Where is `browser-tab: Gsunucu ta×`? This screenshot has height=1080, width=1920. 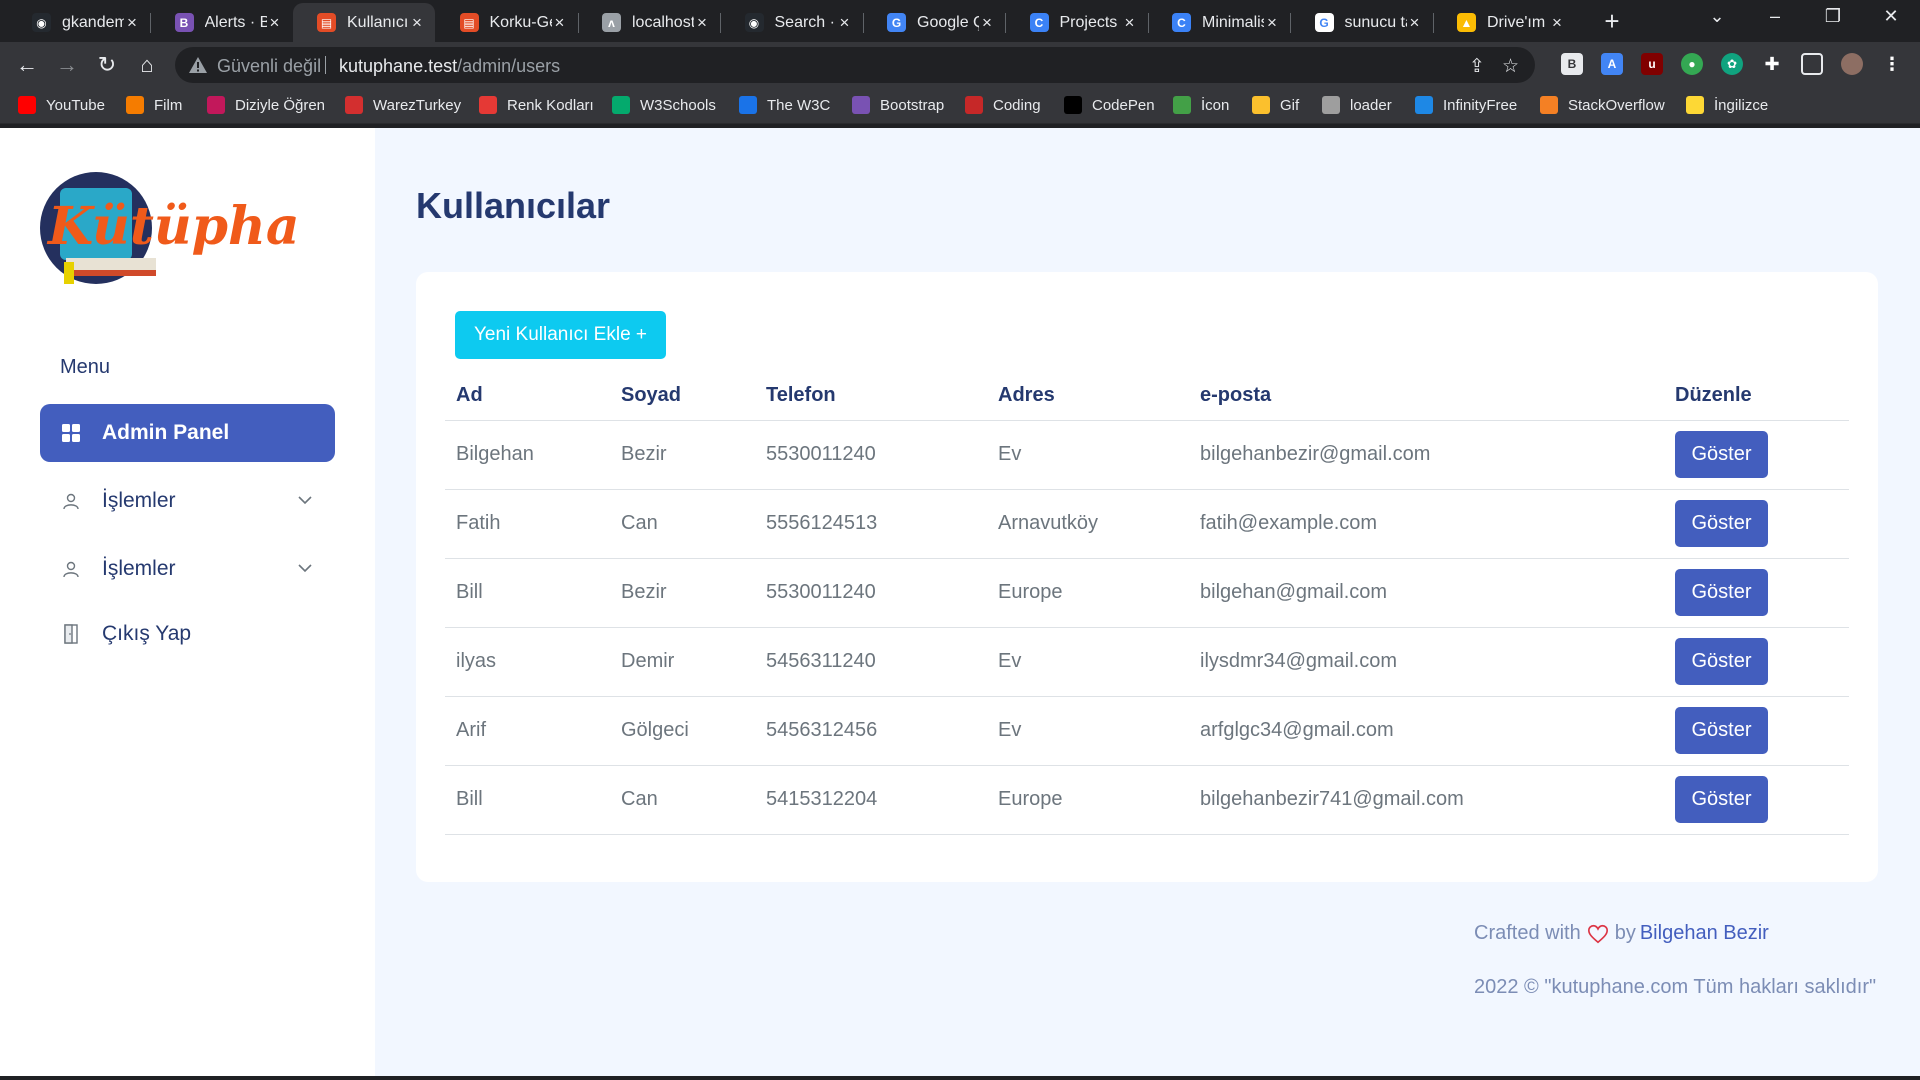 browser-tab: Gsunucu ta× is located at coordinates (1362, 22).